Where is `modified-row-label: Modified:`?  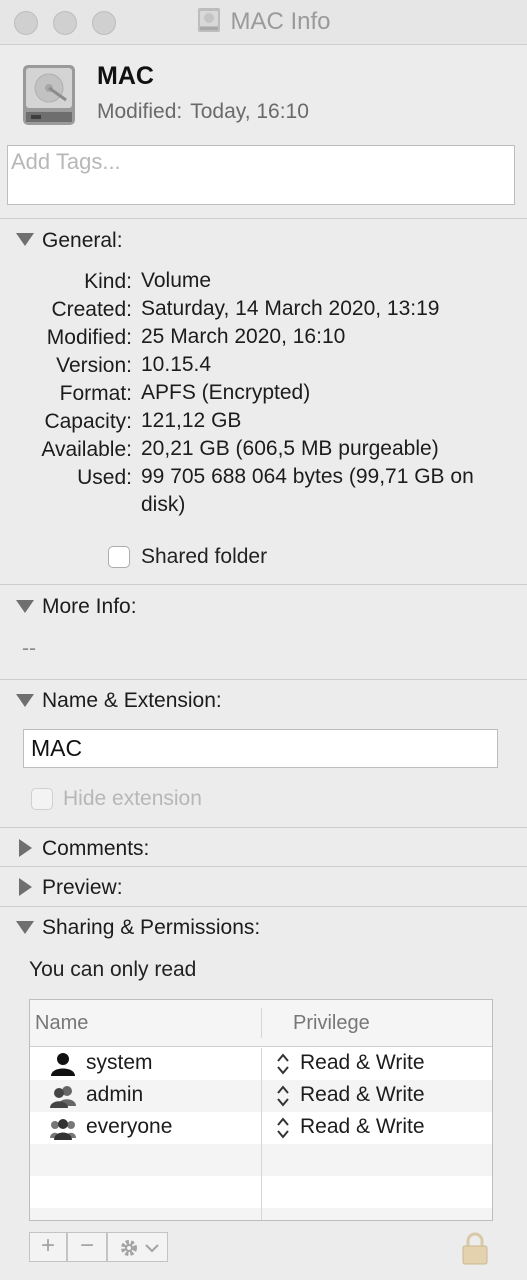
modified-row-label: Modified: is located at coordinates (89, 337).